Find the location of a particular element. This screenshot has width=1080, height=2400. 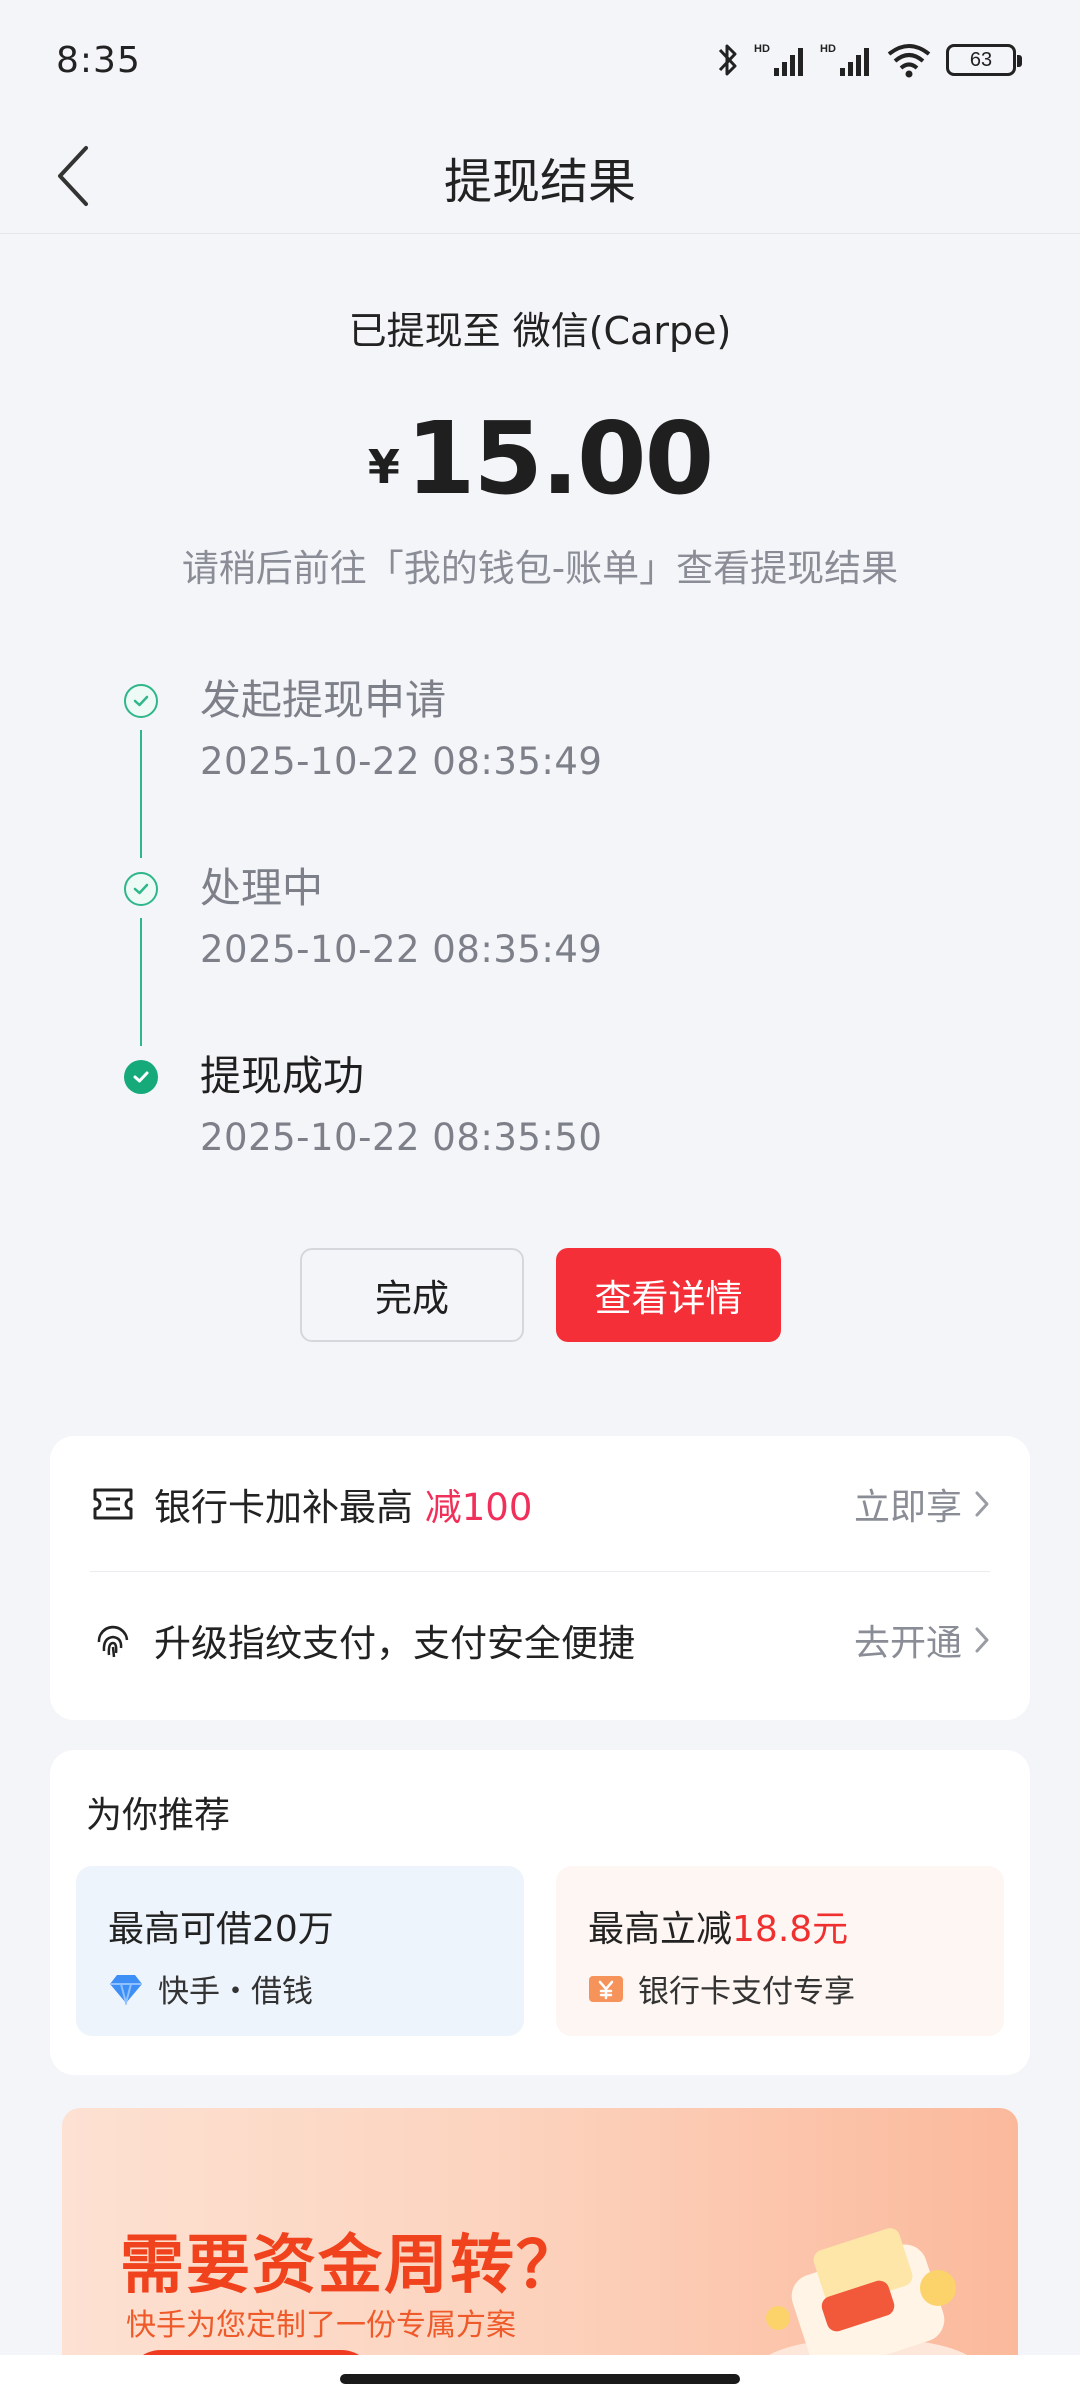

home-indicator is located at coordinates (540, 2379).